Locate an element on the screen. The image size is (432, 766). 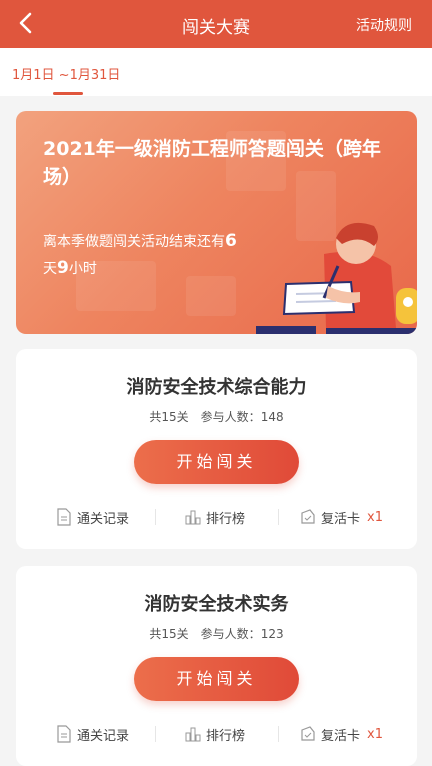
card-title: 消防安全技术实务 is located at coordinates (216, 604).